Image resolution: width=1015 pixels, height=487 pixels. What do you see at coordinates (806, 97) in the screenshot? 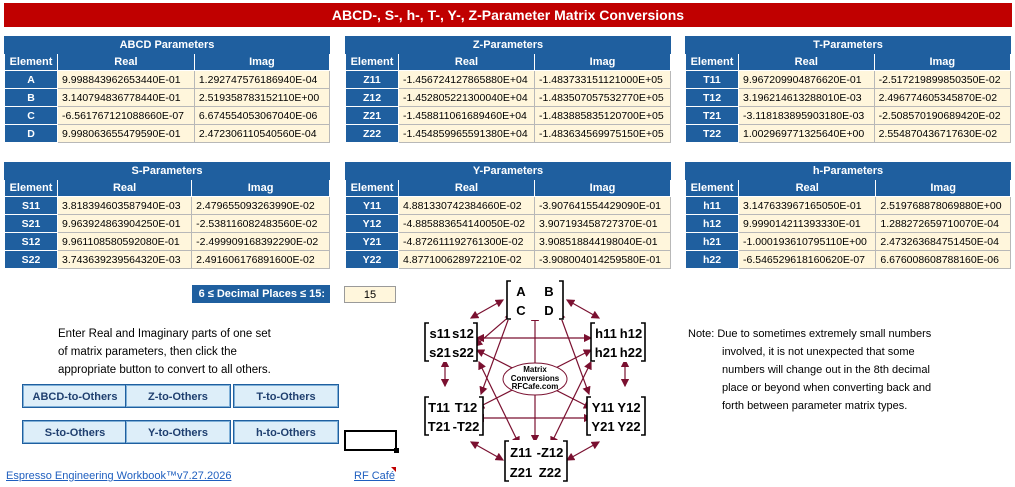
I see `real-value-cell: 3.196214613288010E-03` at bounding box center [806, 97].